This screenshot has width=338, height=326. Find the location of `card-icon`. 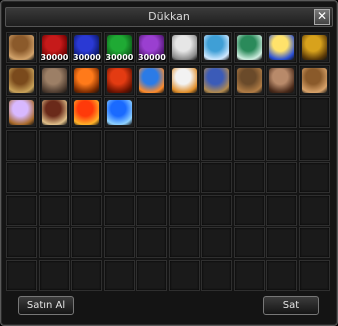

card-icon is located at coordinates (216, 80).